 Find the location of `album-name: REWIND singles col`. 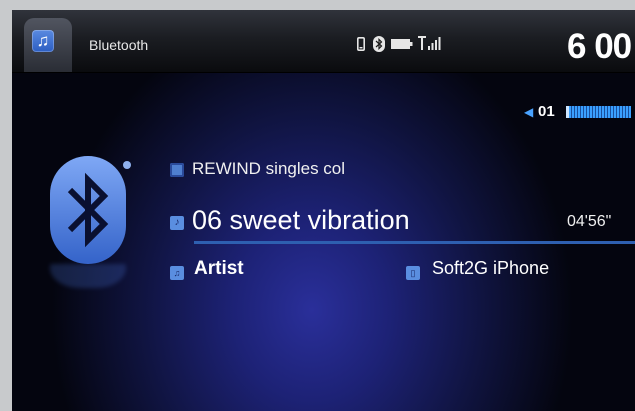

album-name: REWIND singles col is located at coordinates (269, 168).